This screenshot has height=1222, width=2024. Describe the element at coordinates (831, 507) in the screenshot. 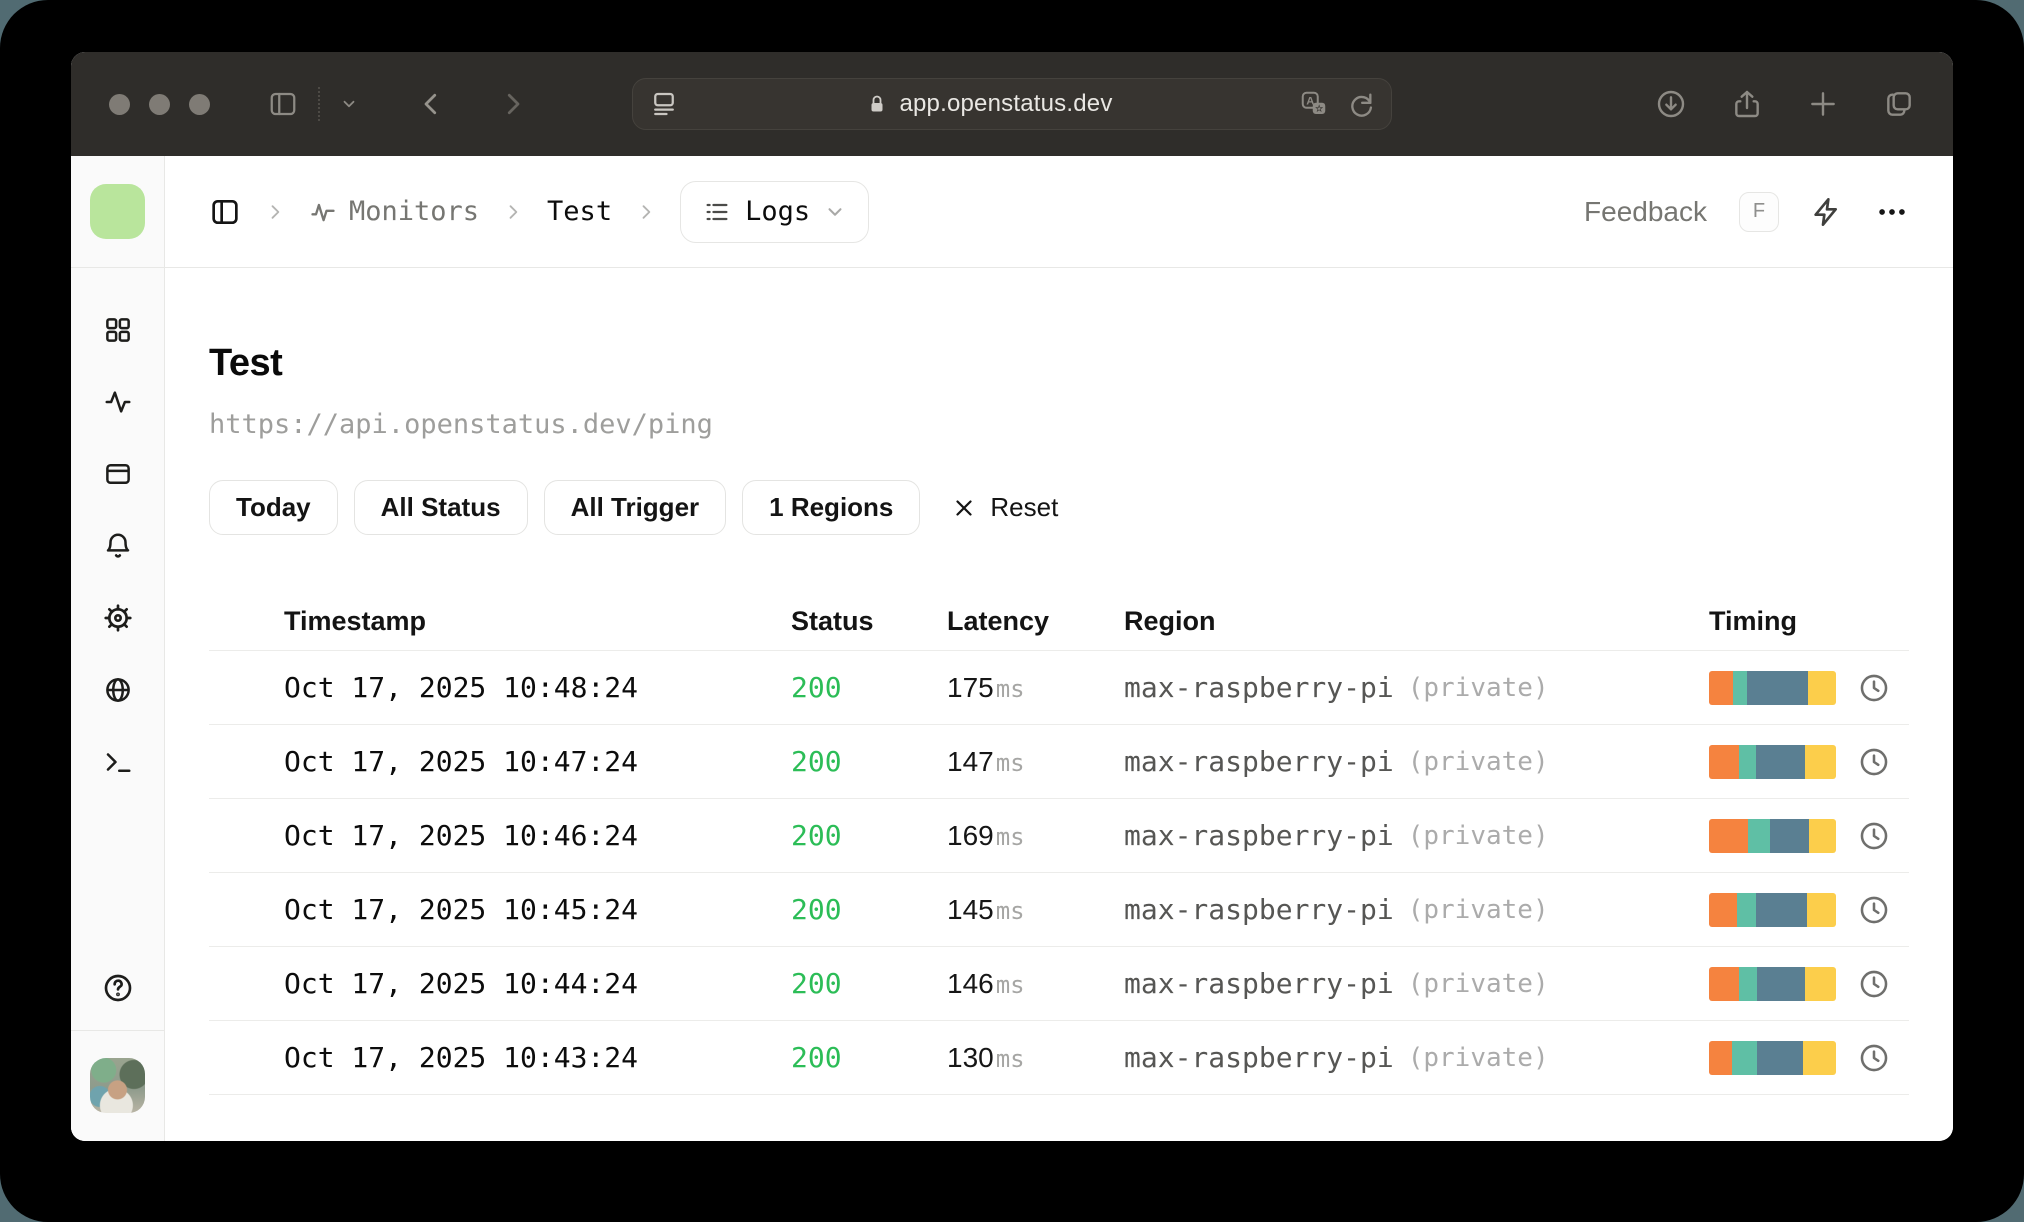

I see `filter-regions-button: 1 Regions` at that location.